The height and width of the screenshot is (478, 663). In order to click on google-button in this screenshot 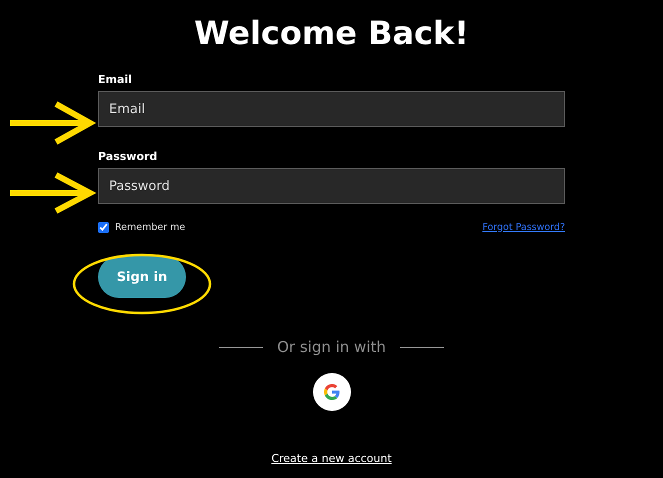, I will do `click(331, 392)`.